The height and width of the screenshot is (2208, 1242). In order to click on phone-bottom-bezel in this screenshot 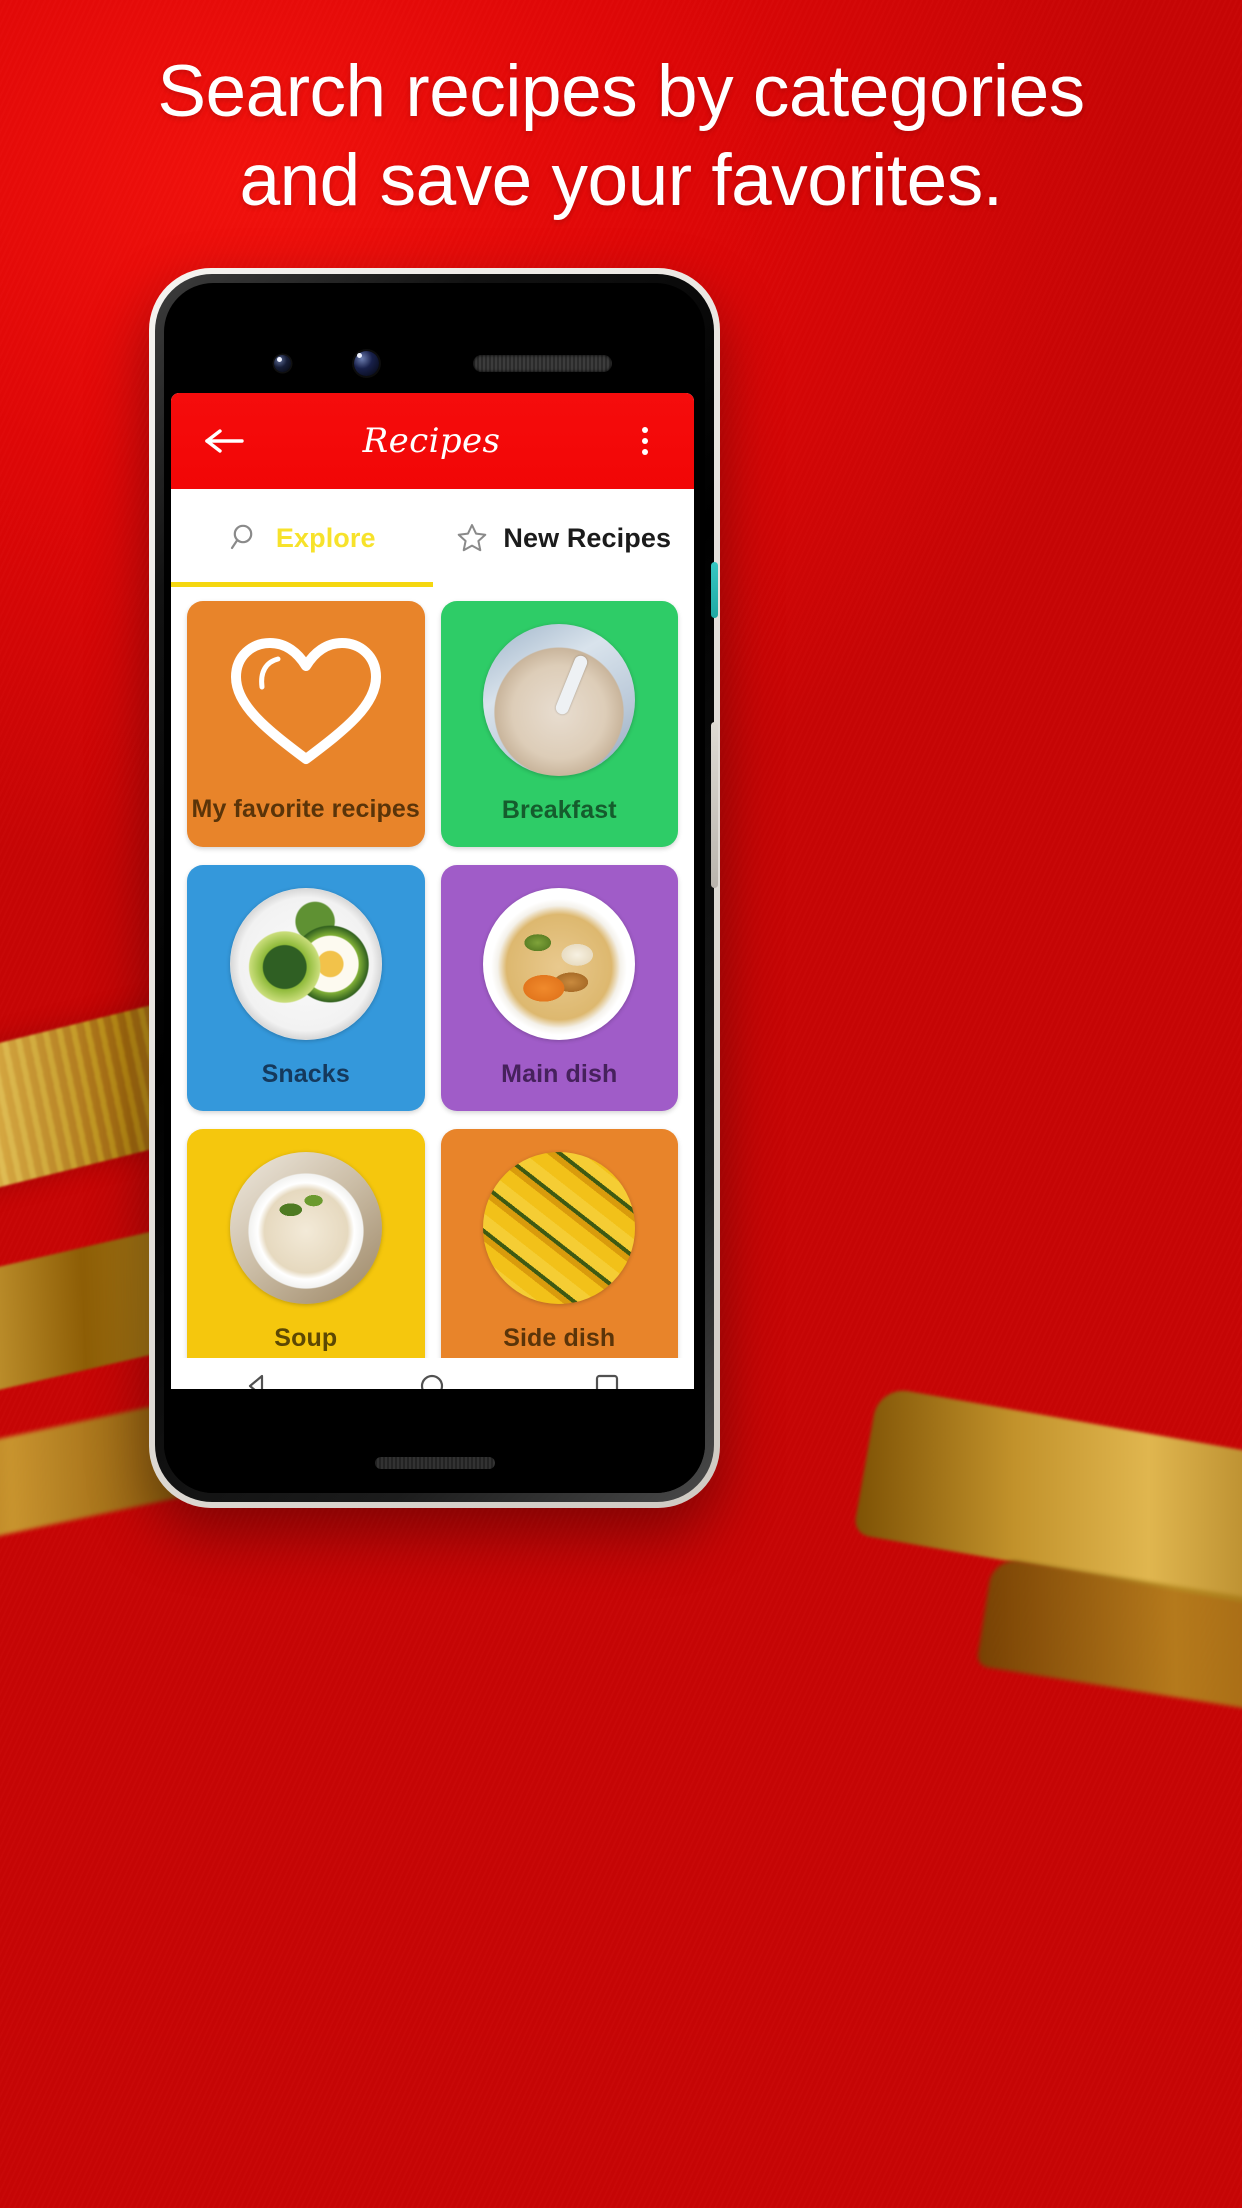, I will do `click(434, 1441)`.